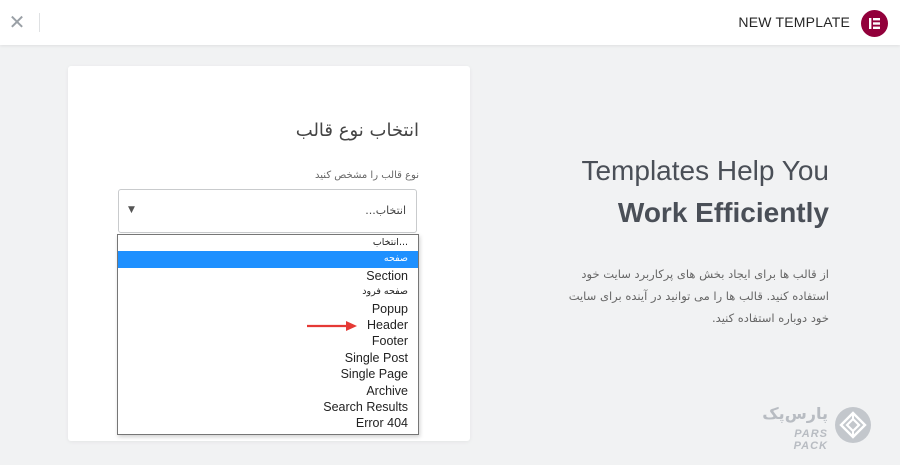 This screenshot has height=465, width=900. Describe the element at coordinates (874, 23) in the screenshot. I see `elementor-logo-icon` at that location.